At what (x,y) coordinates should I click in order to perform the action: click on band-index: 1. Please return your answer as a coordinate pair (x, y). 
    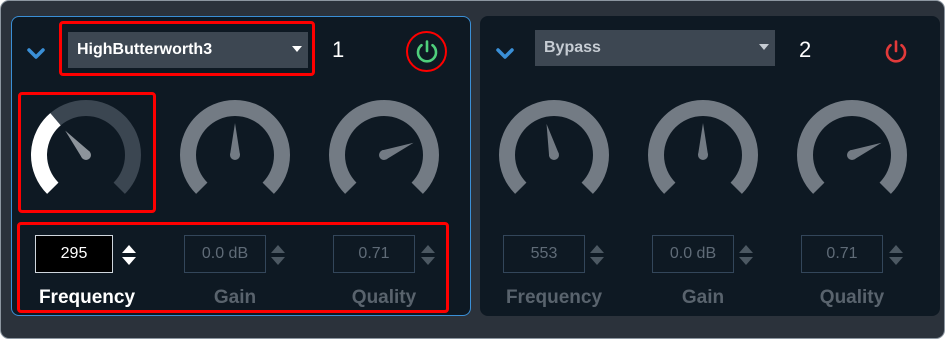
    Looking at the image, I should click on (338, 49).